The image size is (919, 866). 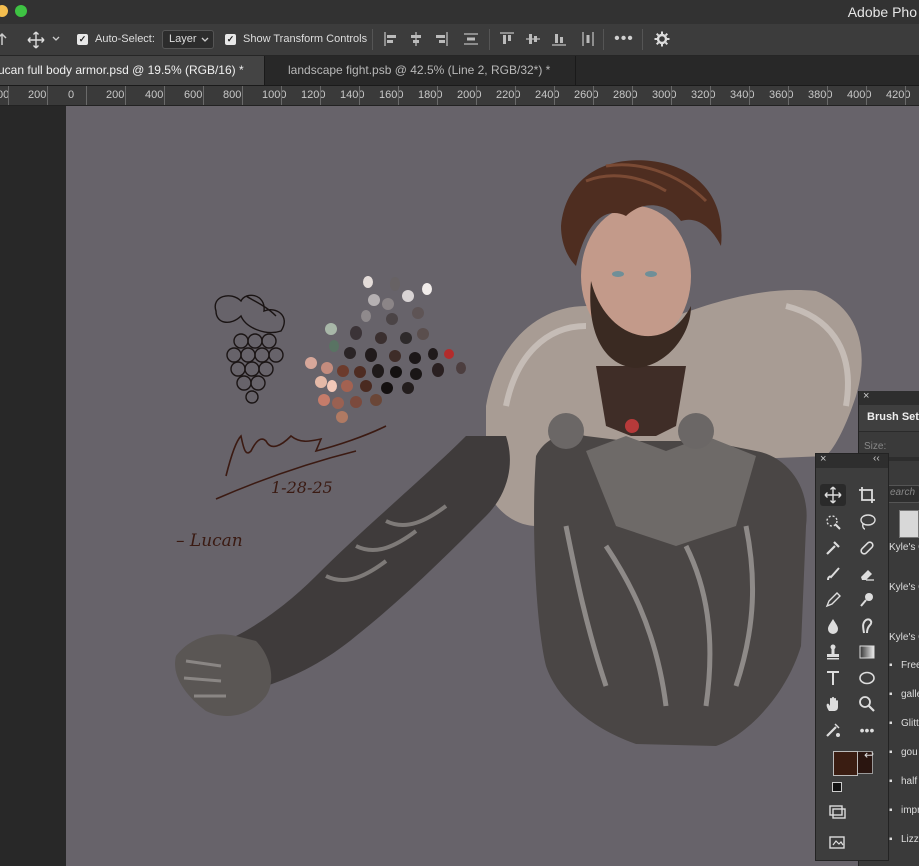 What do you see at coordinates (898, 95) in the screenshot?
I see `ruler-label: 4200` at bounding box center [898, 95].